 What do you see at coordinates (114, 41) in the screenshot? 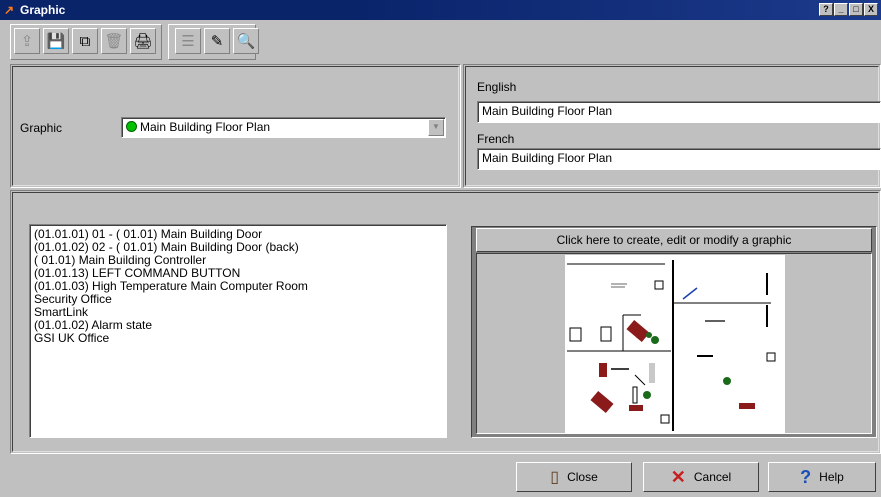
I see `delete-icon: 🗑` at bounding box center [114, 41].